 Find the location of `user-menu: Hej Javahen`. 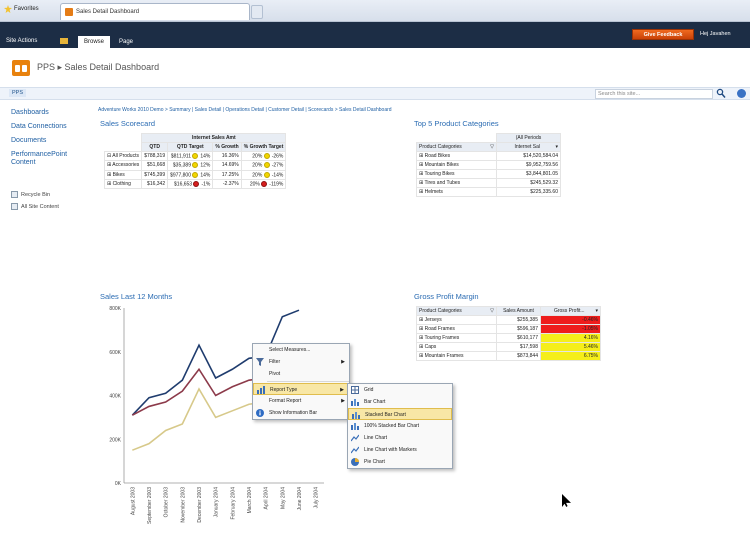

user-menu: Hej Javahen is located at coordinates (715, 34).